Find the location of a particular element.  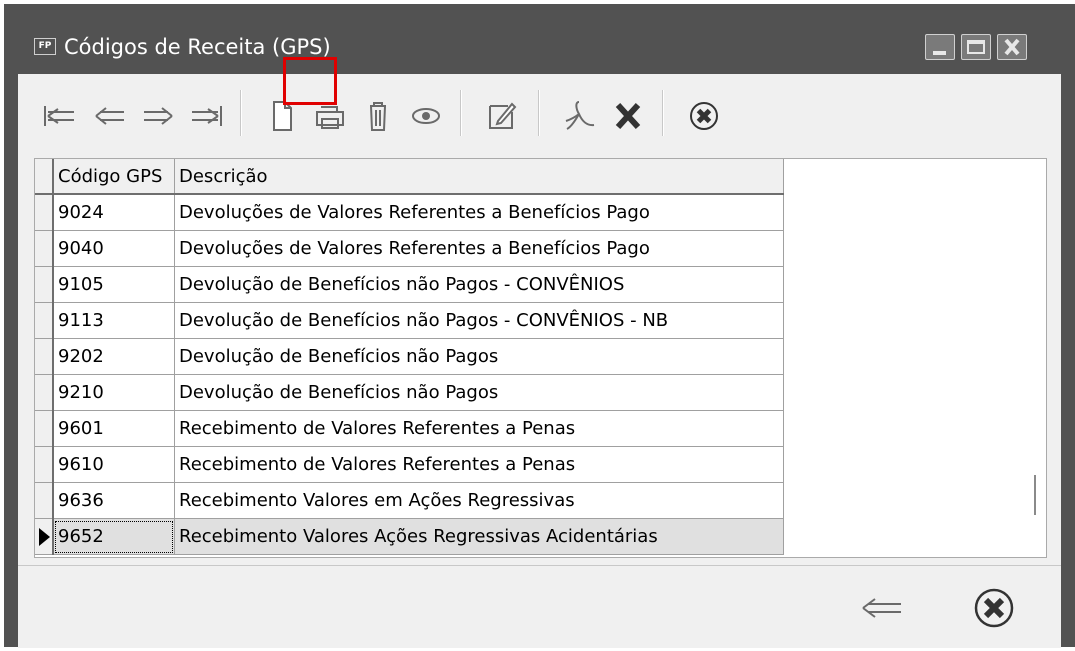

current-row-arrow-icon is located at coordinates (44, 537).